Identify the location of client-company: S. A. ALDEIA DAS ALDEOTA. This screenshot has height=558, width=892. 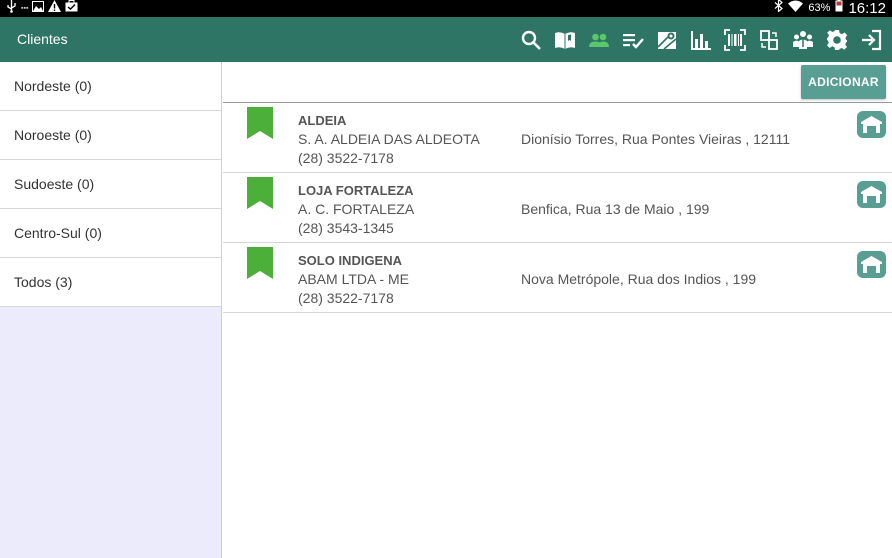
(389, 139).